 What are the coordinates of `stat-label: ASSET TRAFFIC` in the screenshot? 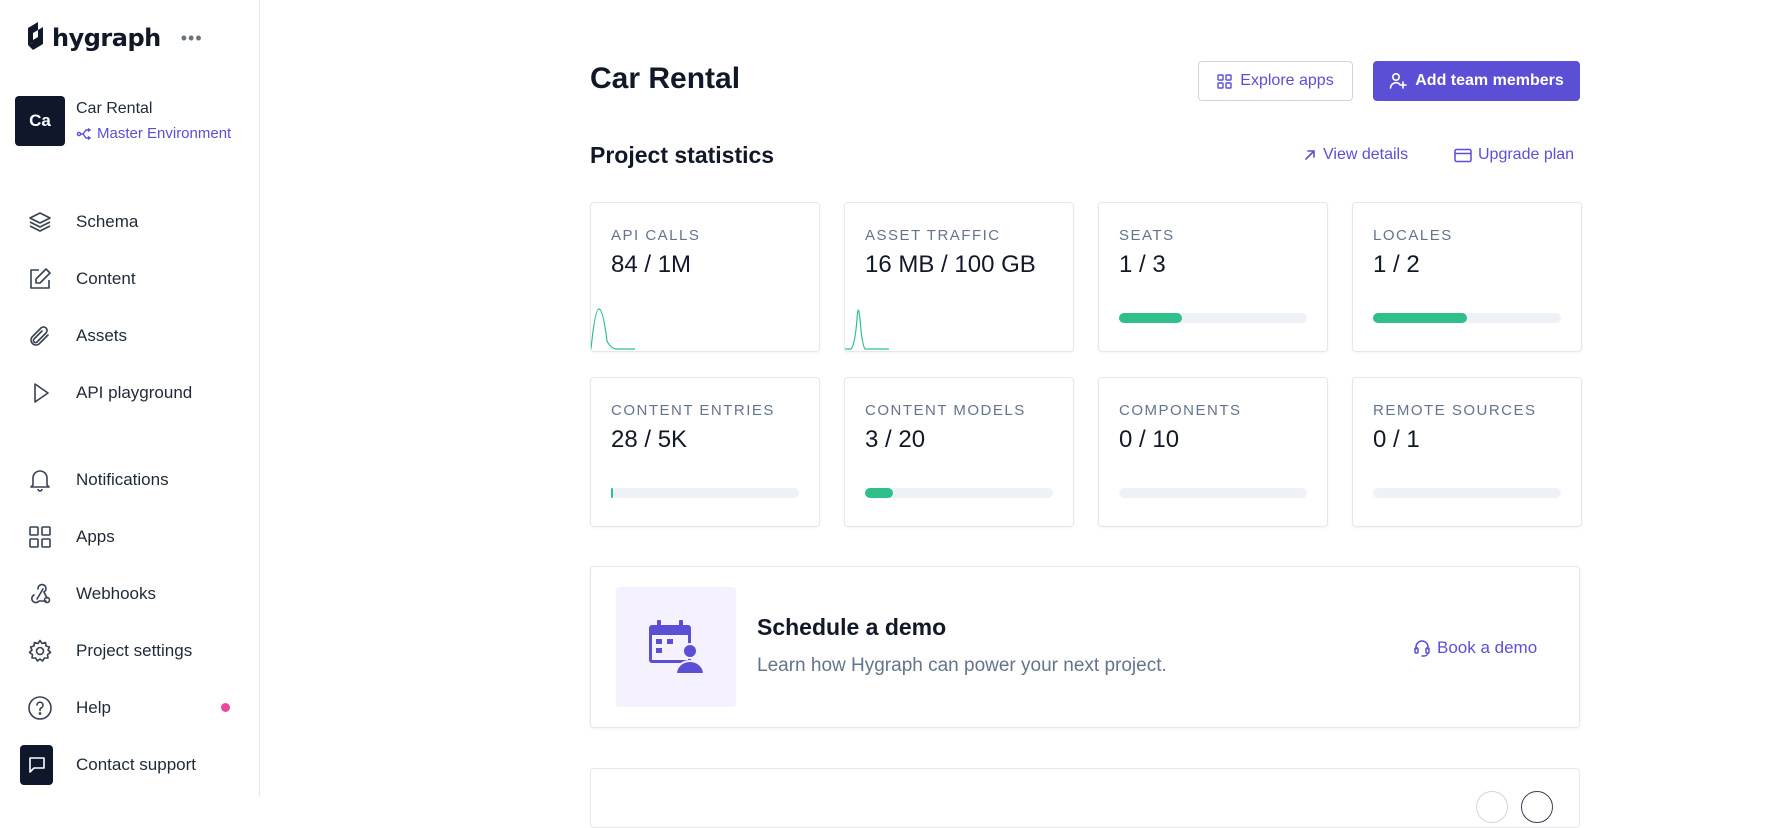 It's located at (933, 235).